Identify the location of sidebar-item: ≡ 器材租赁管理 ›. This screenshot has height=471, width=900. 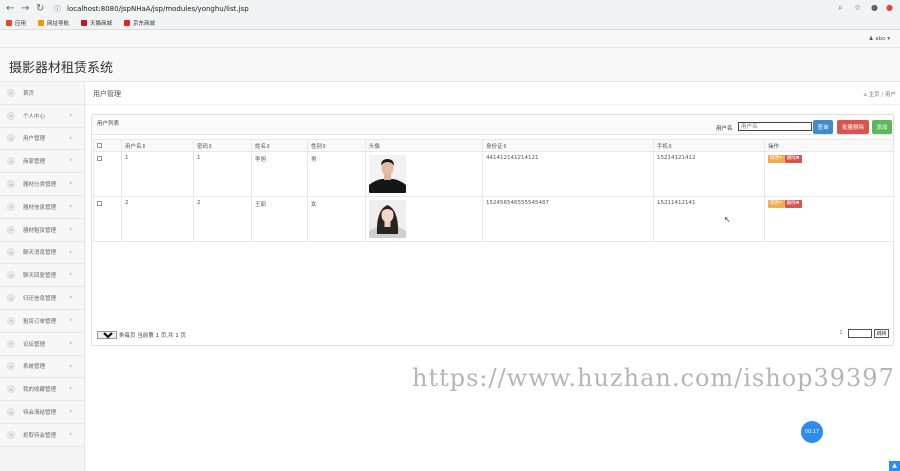
(42, 230).